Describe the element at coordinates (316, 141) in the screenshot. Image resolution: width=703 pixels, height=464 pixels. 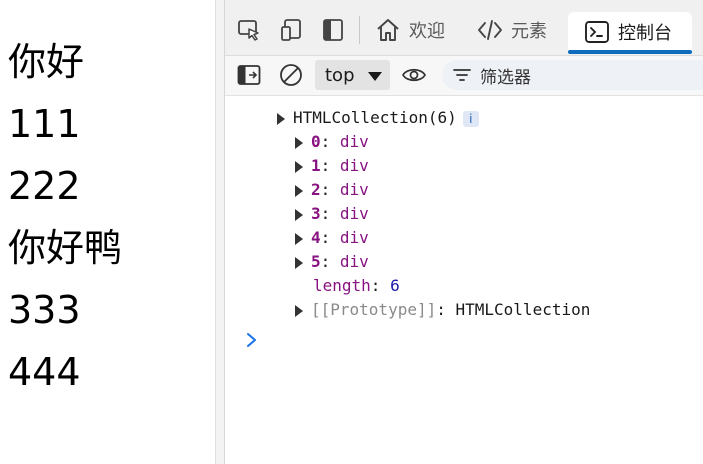
I see `item-index: 0` at that location.